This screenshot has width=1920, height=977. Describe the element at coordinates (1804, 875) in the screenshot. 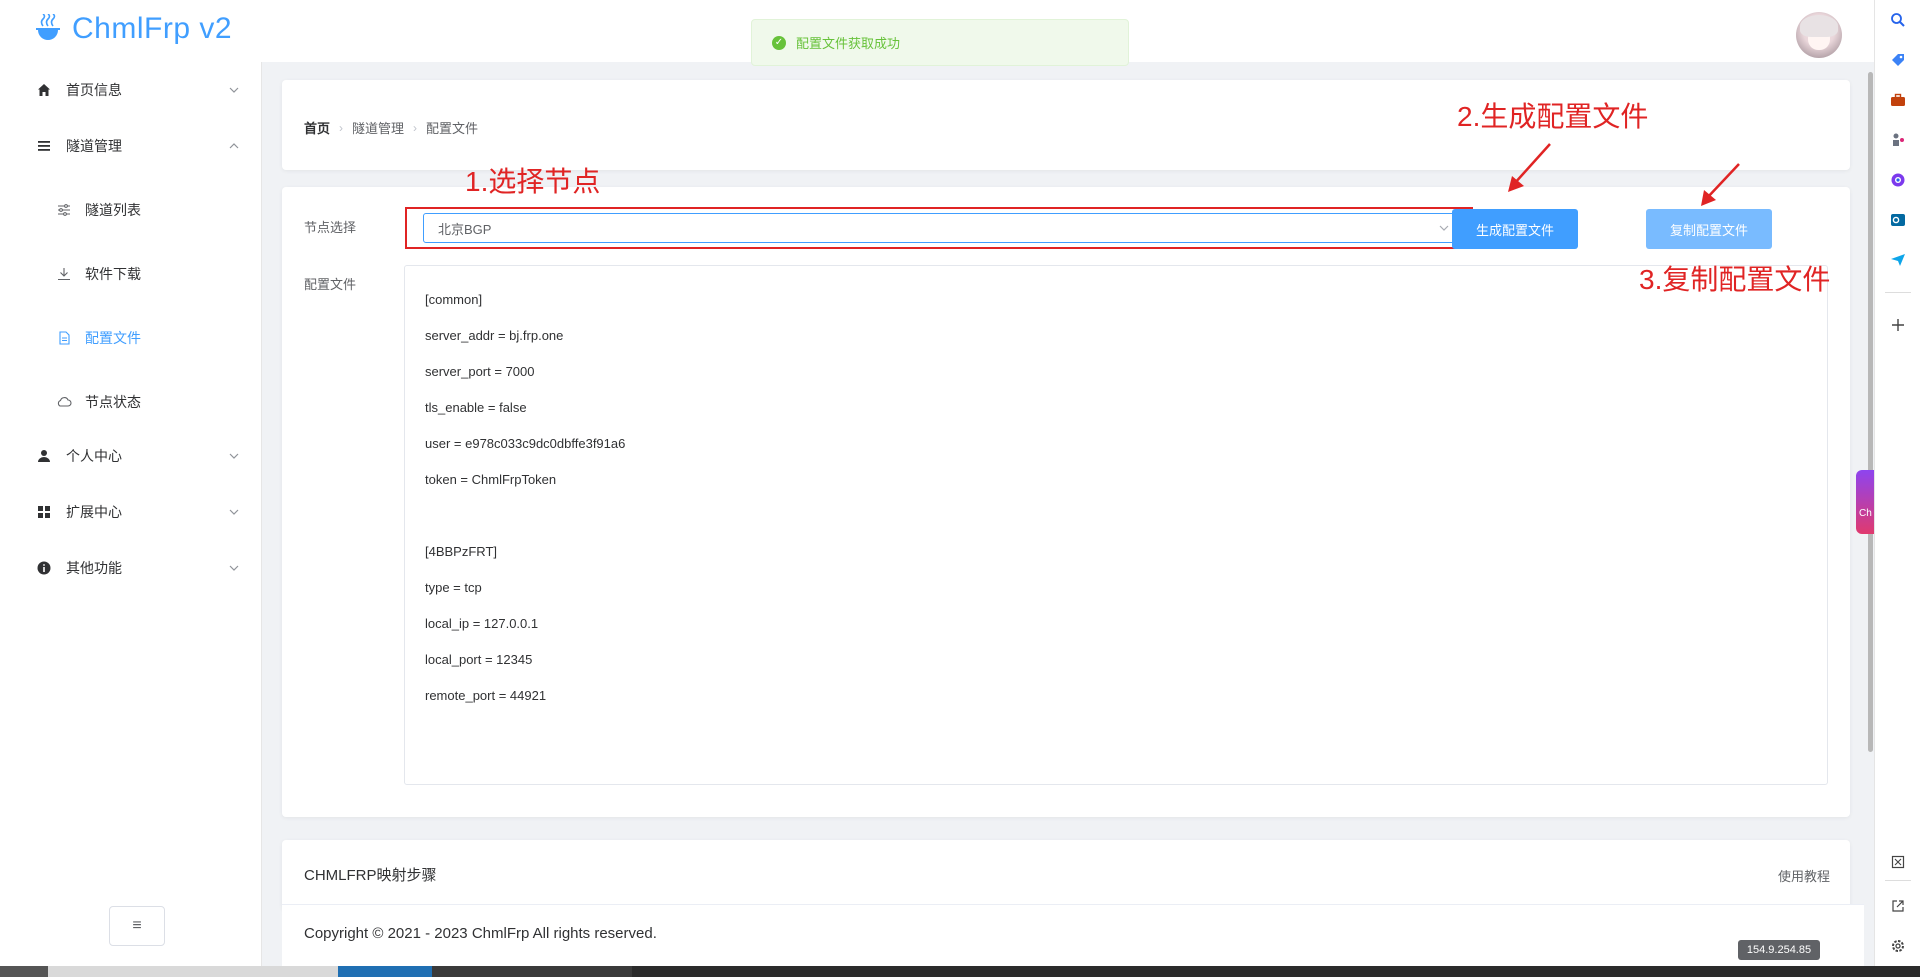

I see `tutorial-link: 使用教程` at that location.